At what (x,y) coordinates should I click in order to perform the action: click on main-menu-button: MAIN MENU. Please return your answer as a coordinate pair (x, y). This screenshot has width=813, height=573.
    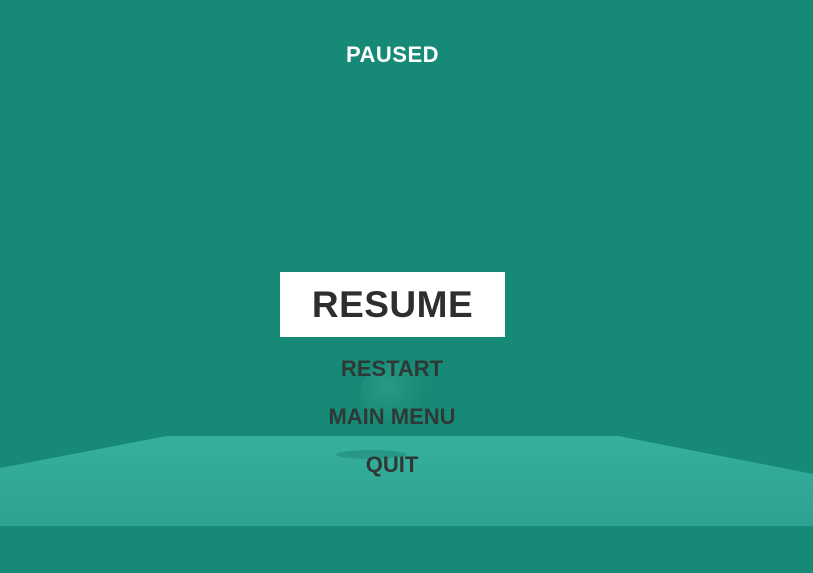
    Looking at the image, I should click on (392, 417).